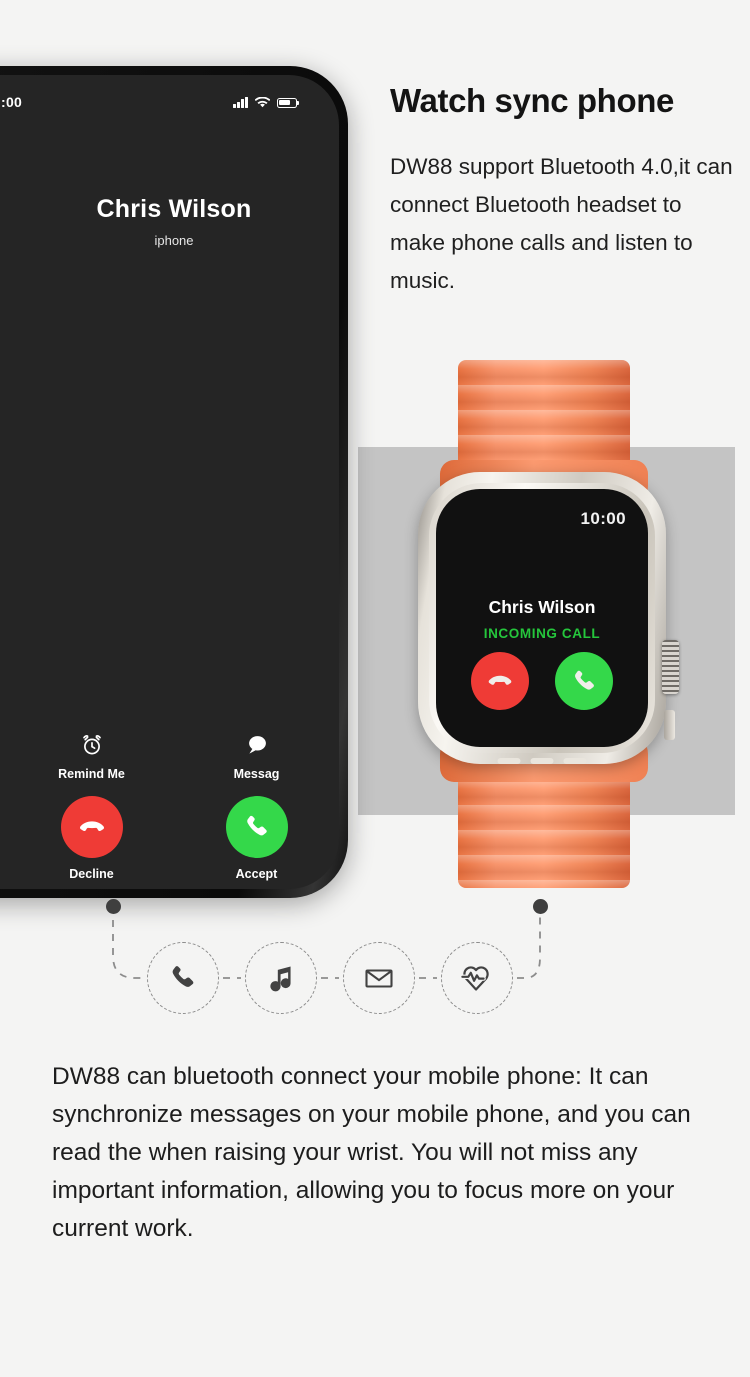 Image resolution: width=750 pixels, height=1377 pixels. What do you see at coordinates (240, 102) in the screenshot?
I see `signal-icon` at bounding box center [240, 102].